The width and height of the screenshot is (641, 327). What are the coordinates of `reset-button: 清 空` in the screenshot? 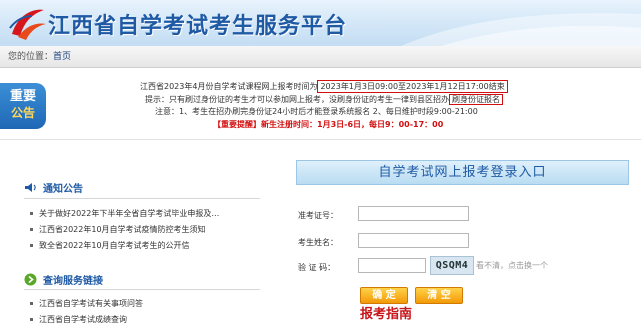 It's located at (439, 295).